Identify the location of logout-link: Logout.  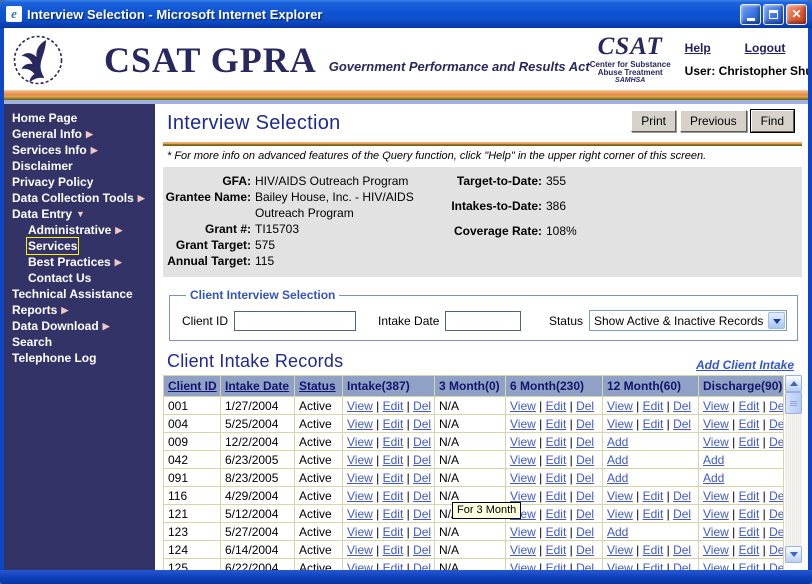
(765, 48).